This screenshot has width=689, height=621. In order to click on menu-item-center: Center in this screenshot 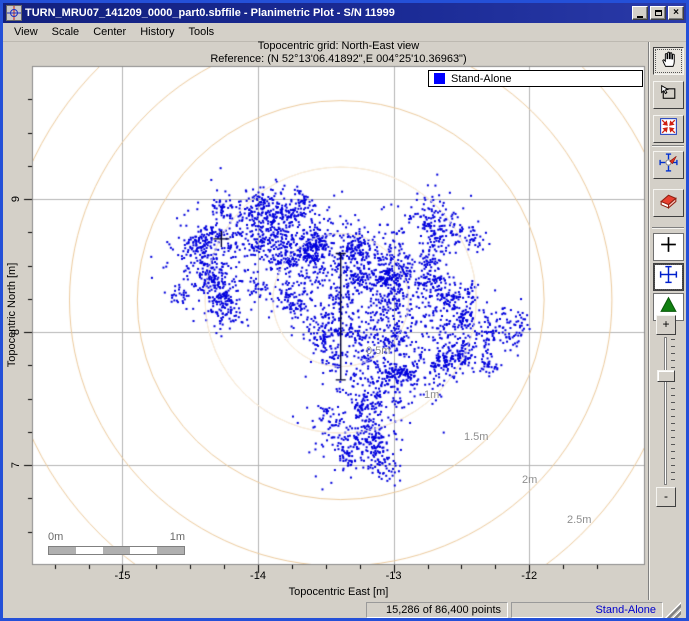, I will do `click(109, 32)`.